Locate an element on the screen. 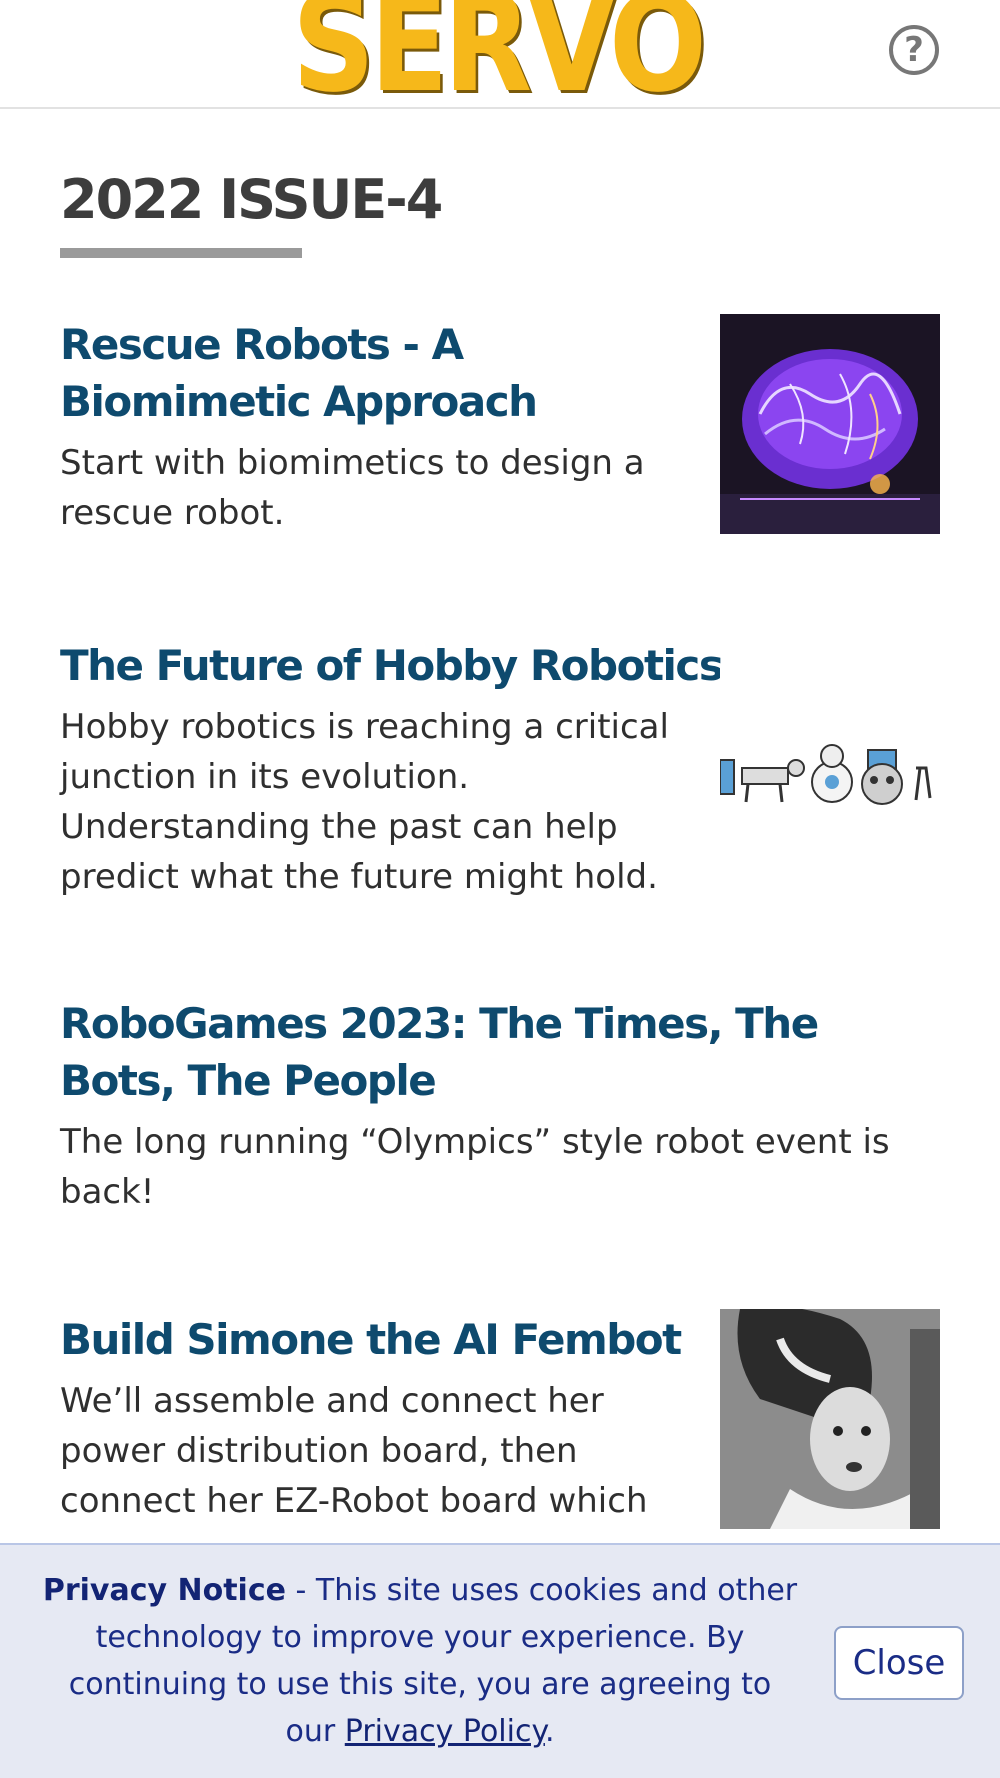 Image resolution: width=1000 pixels, height=1778 pixels. privacy-policy-link: Privacy Policy is located at coordinates (445, 1731).